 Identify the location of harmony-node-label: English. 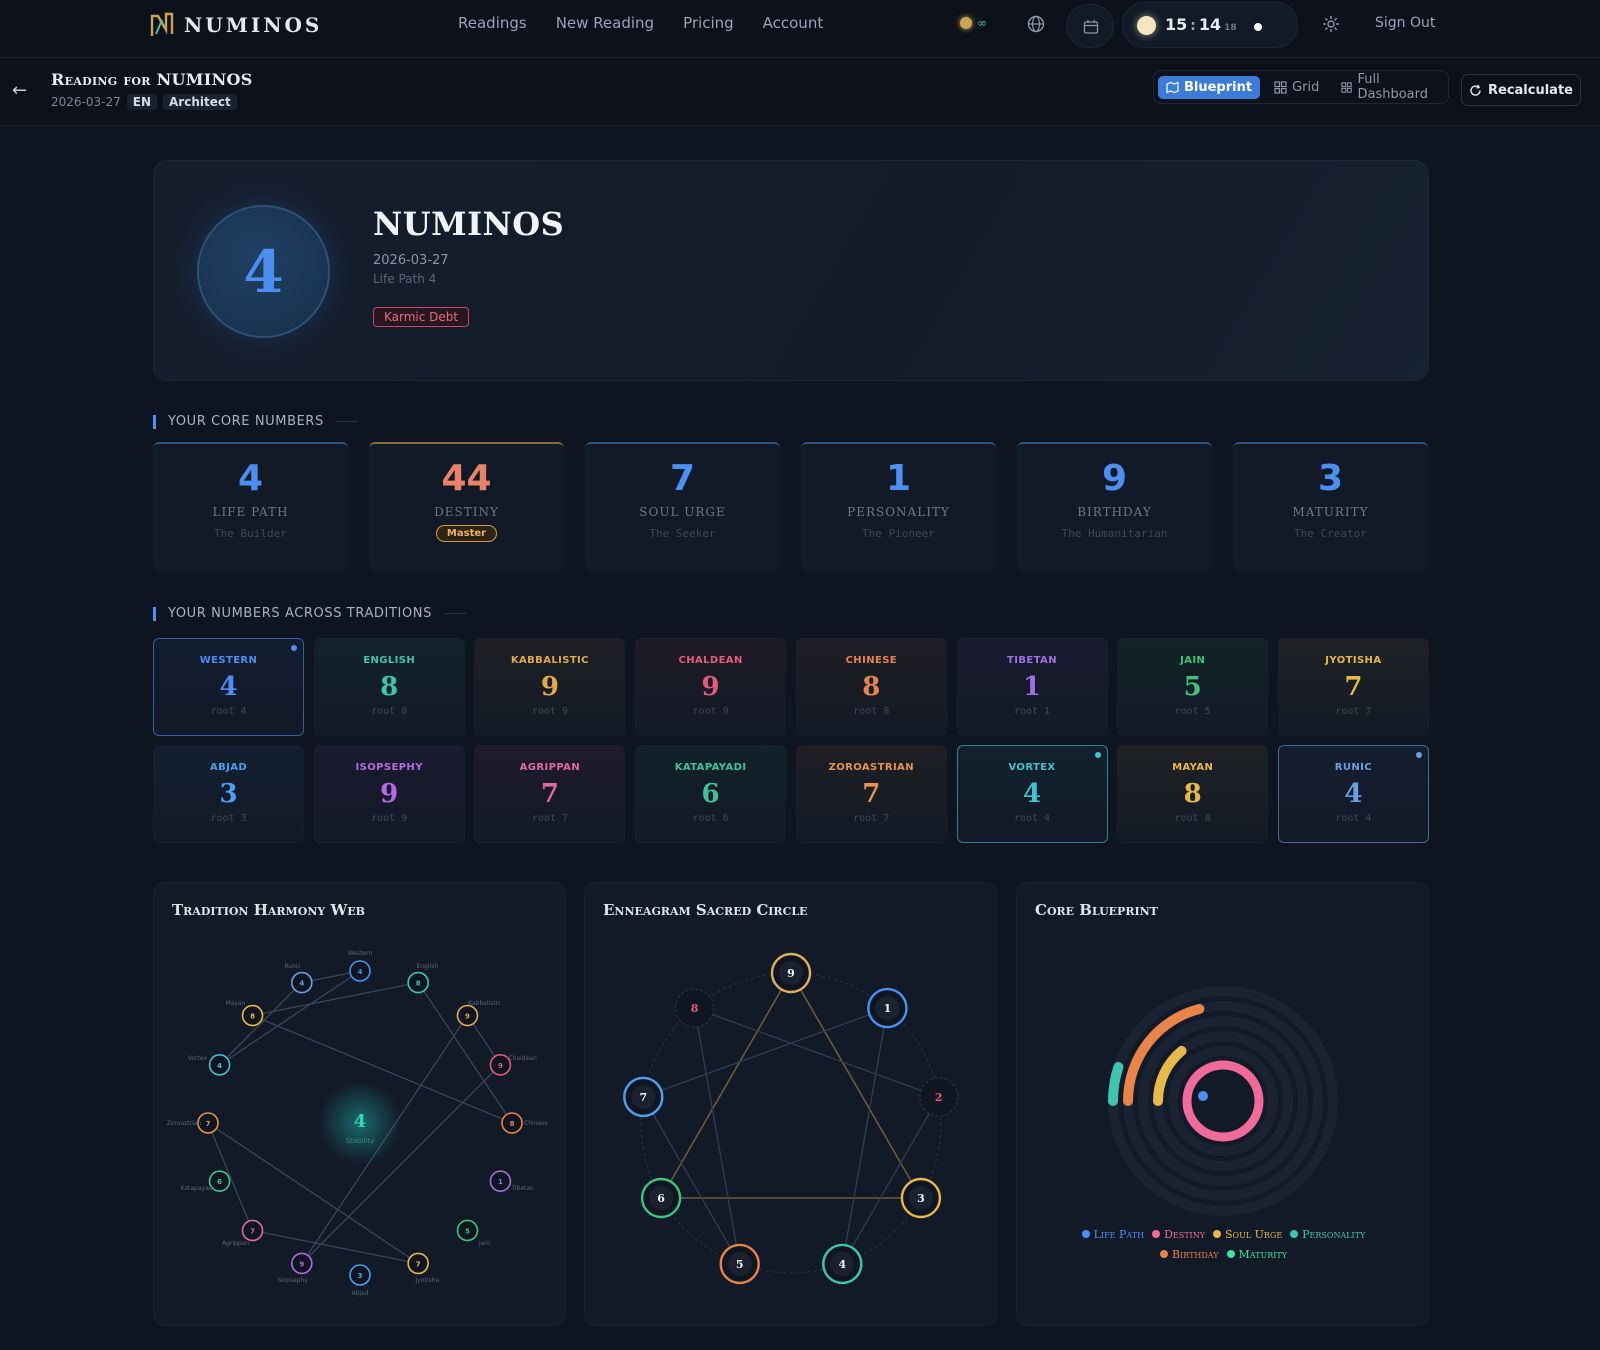
(428, 966).